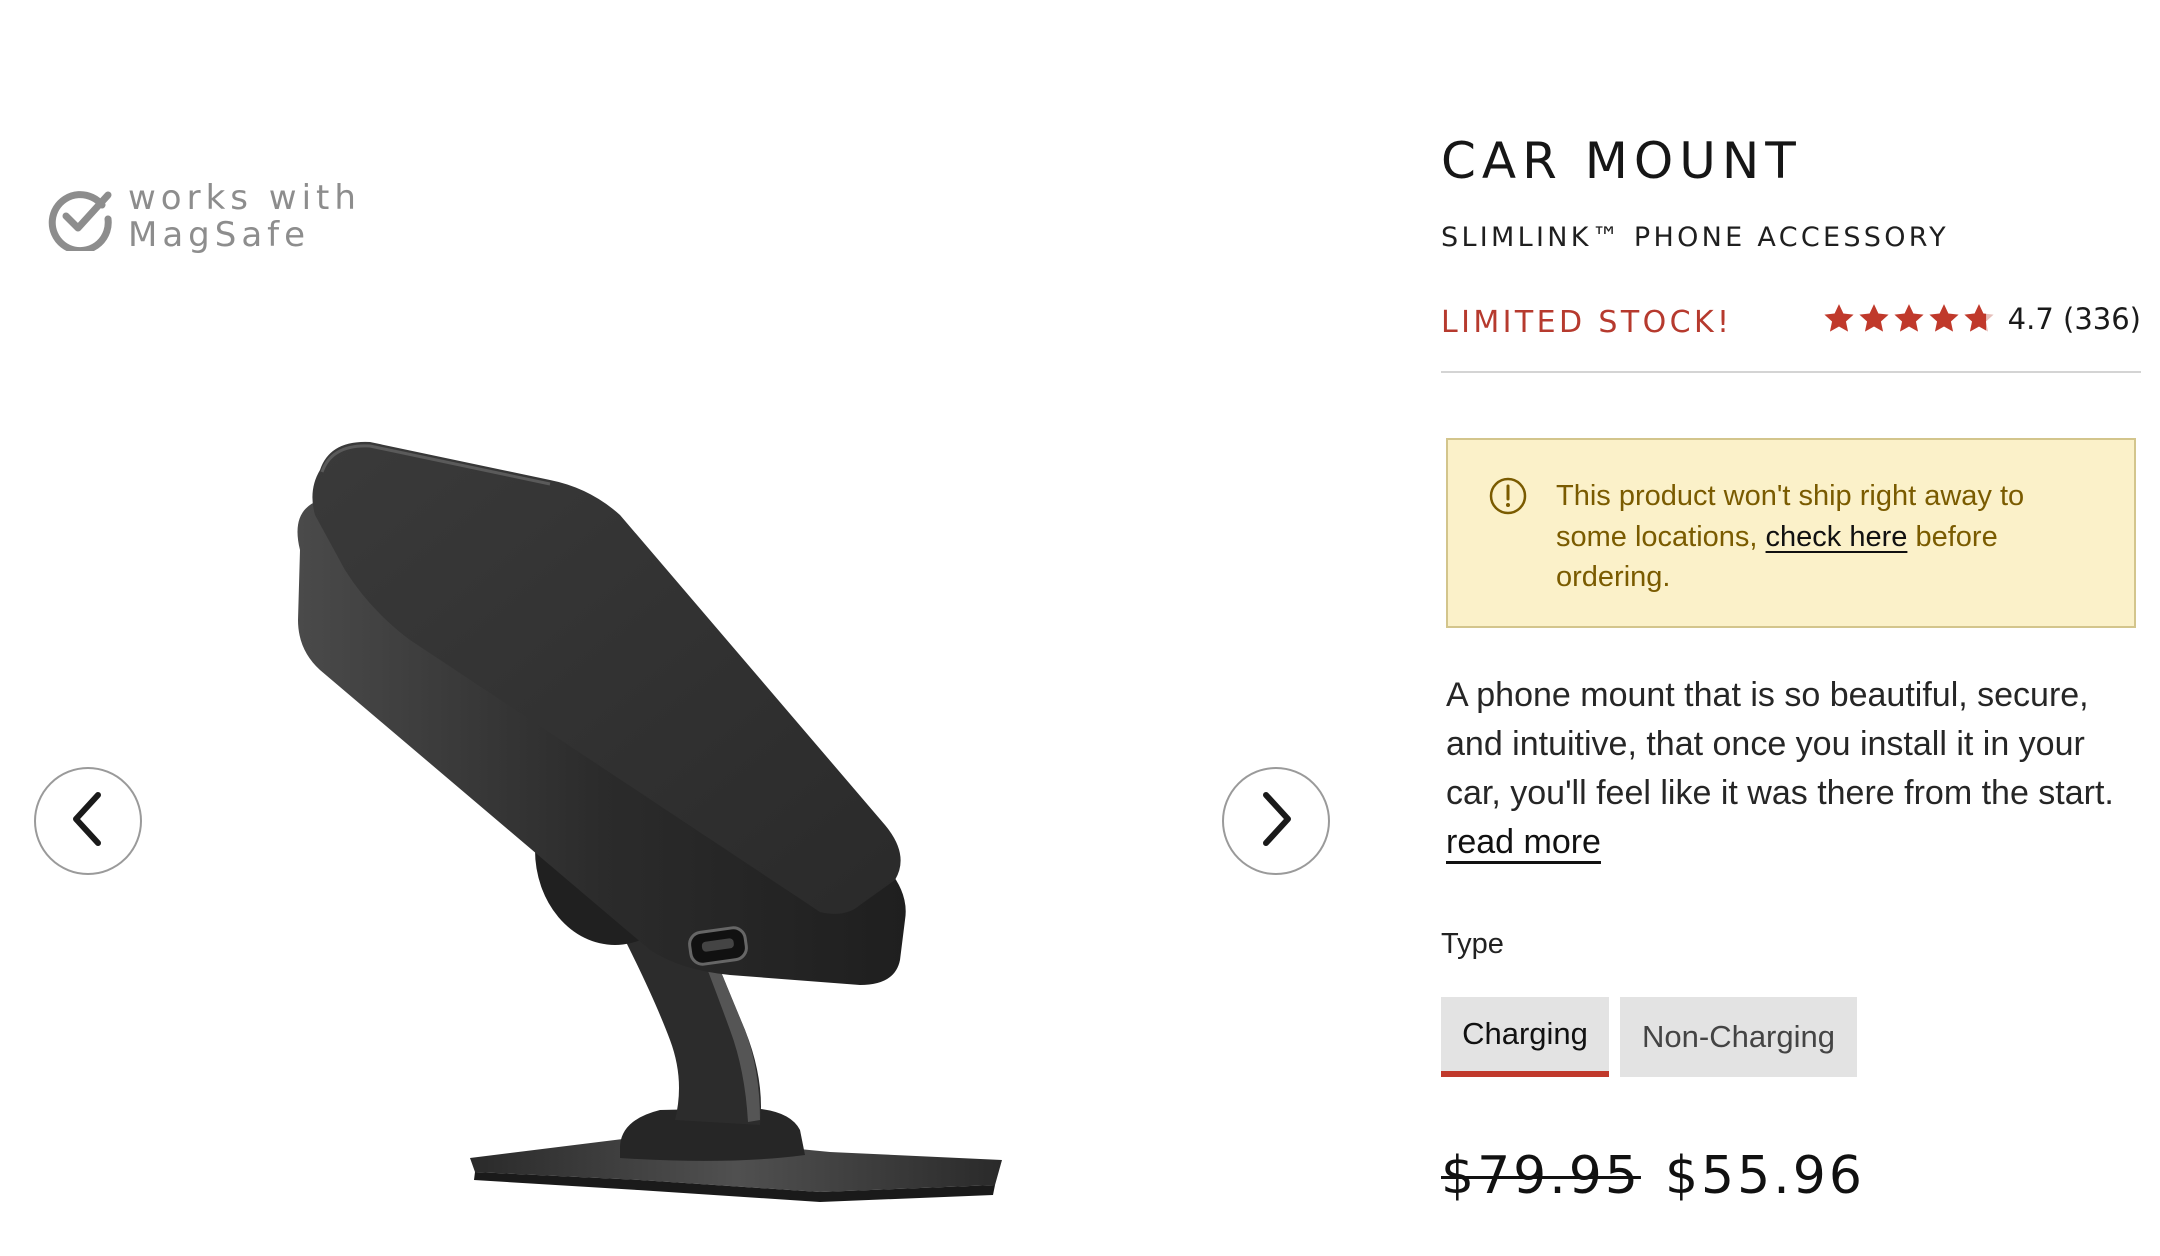  I want to click on type-options: Charging Non-Charging, so click(1649, 1037).